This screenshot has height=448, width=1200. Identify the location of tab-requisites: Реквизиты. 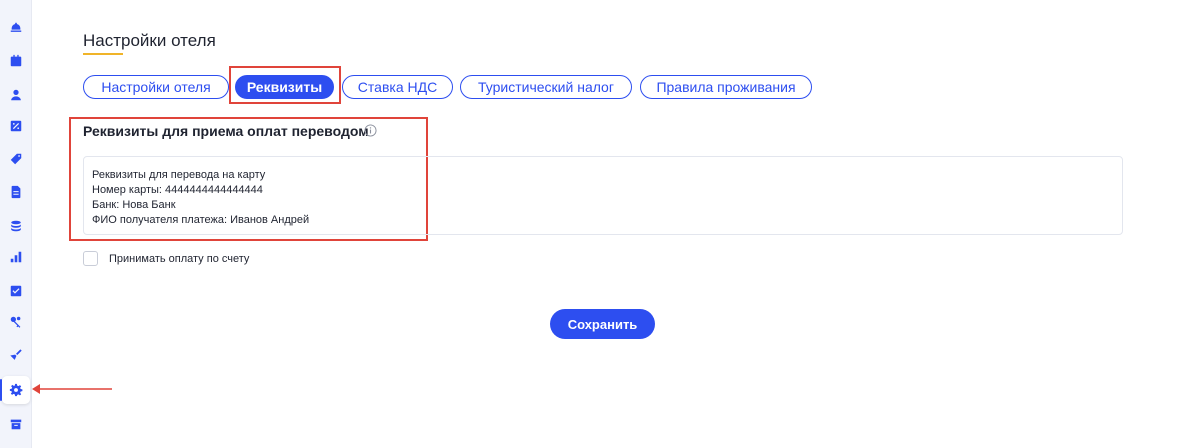
(284, 87).